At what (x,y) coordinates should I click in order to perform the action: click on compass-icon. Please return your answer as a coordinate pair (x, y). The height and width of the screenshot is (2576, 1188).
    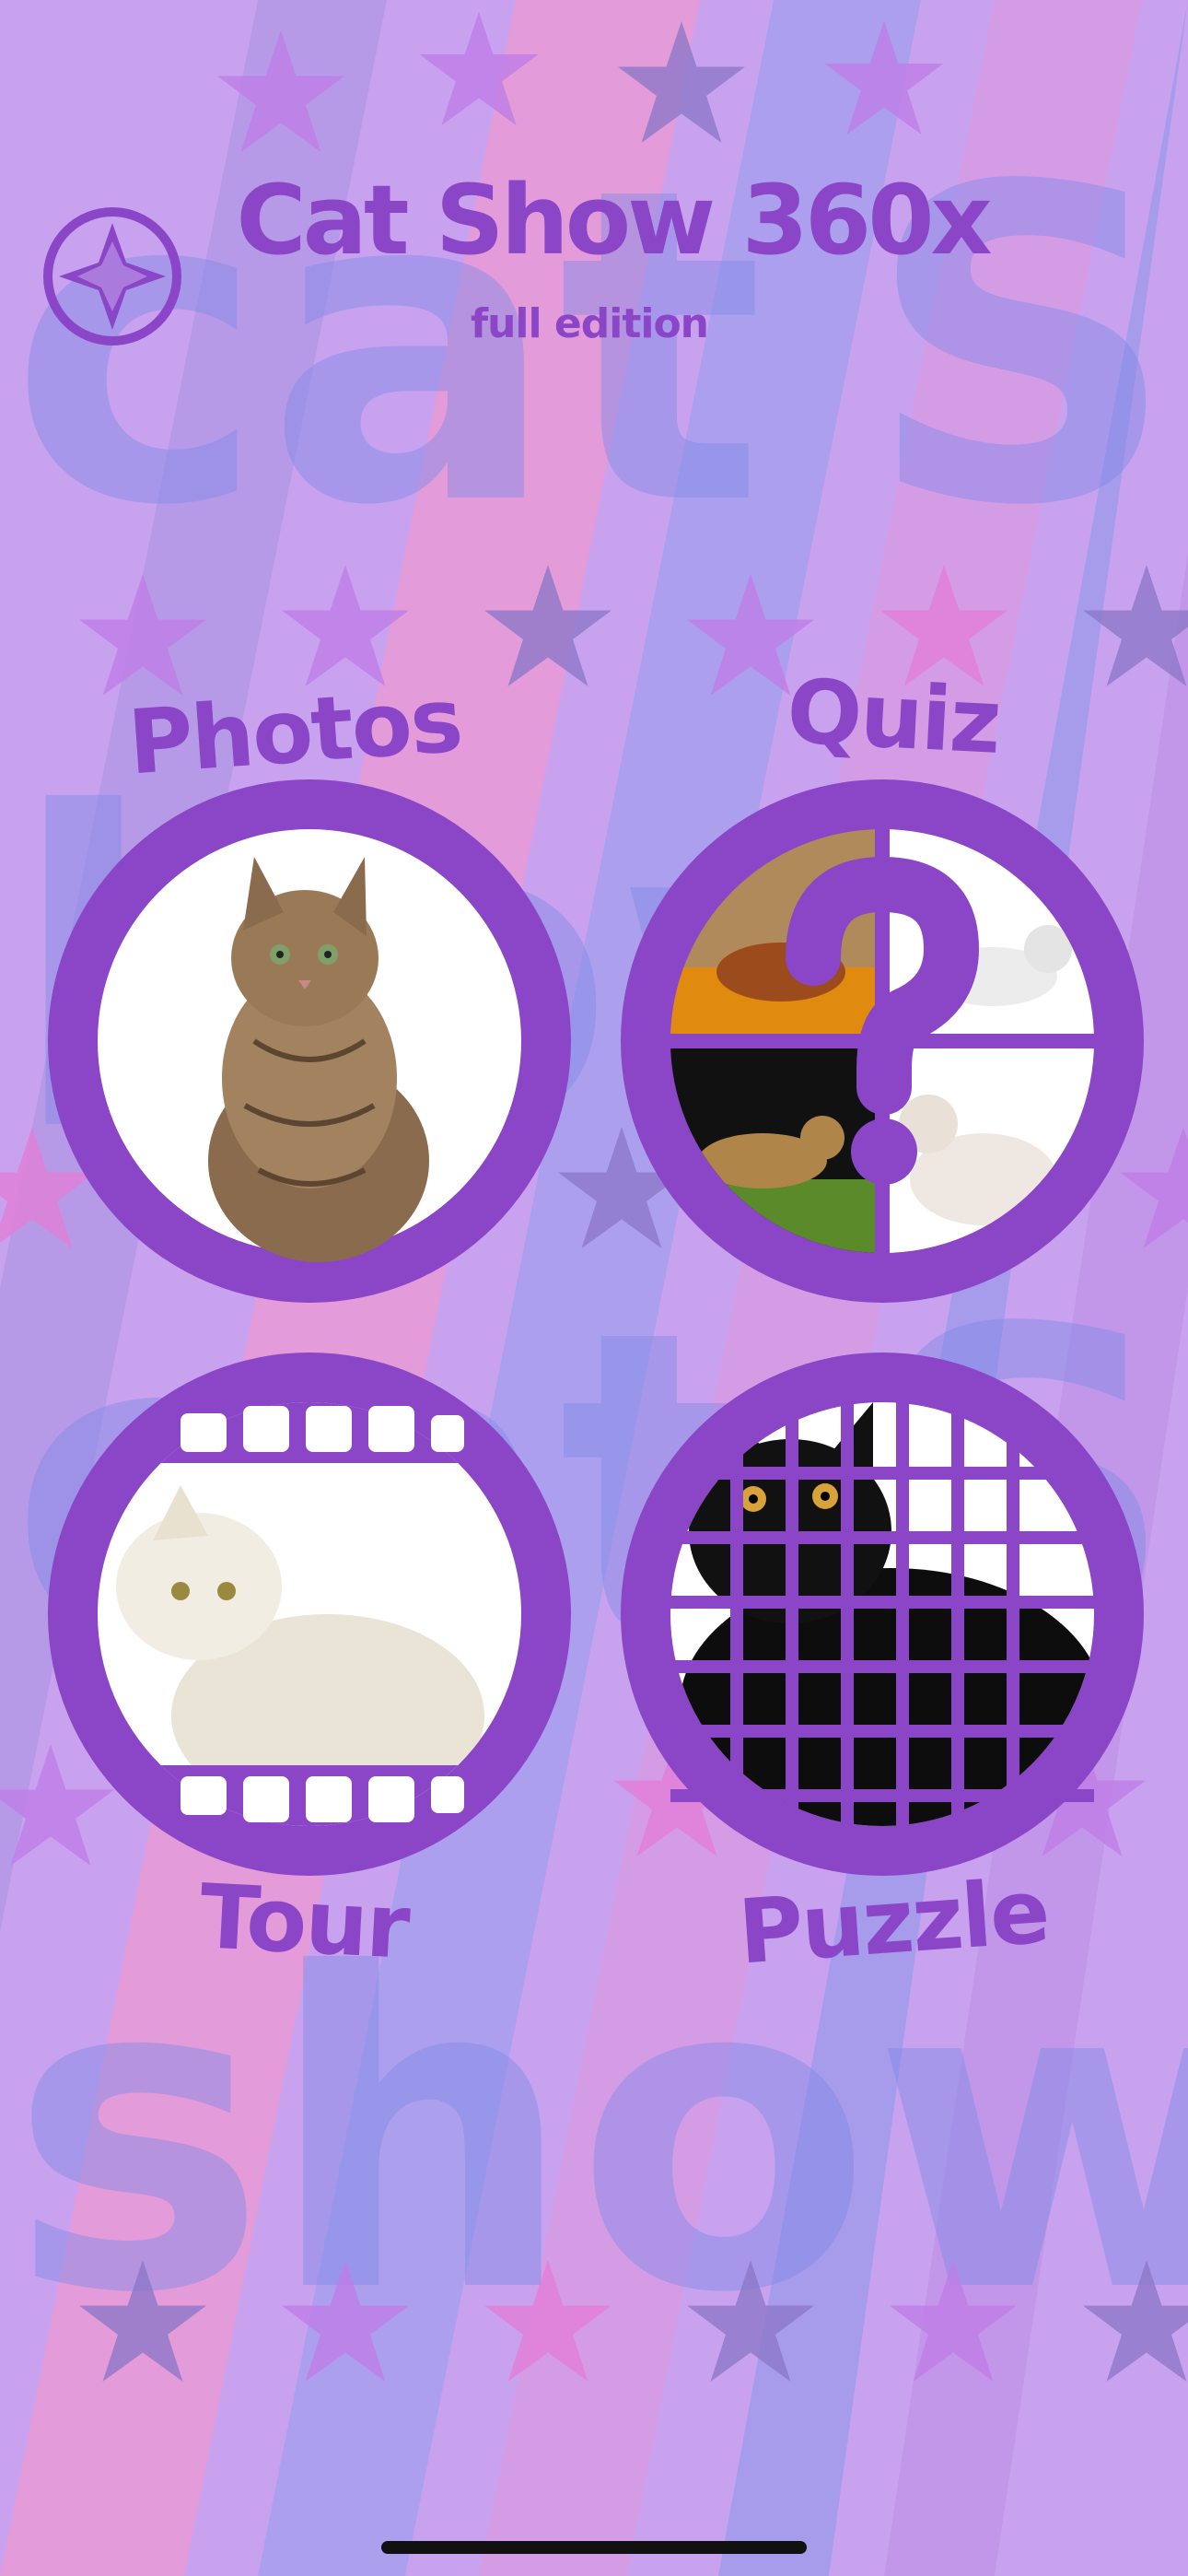
    Looking at the image, I should click on (112, 276).